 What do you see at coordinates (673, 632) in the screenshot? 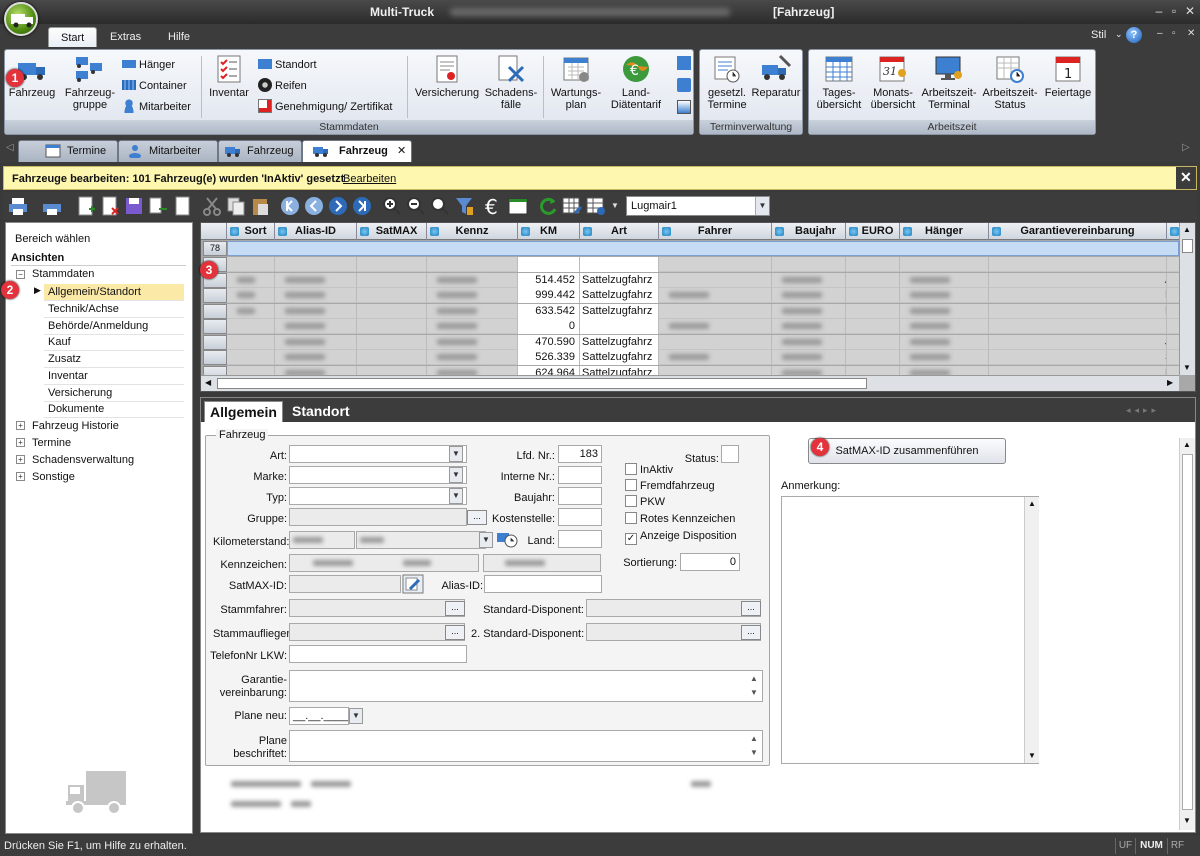
I see `standard-disponent-2-field` at bounding box center [673, 632].